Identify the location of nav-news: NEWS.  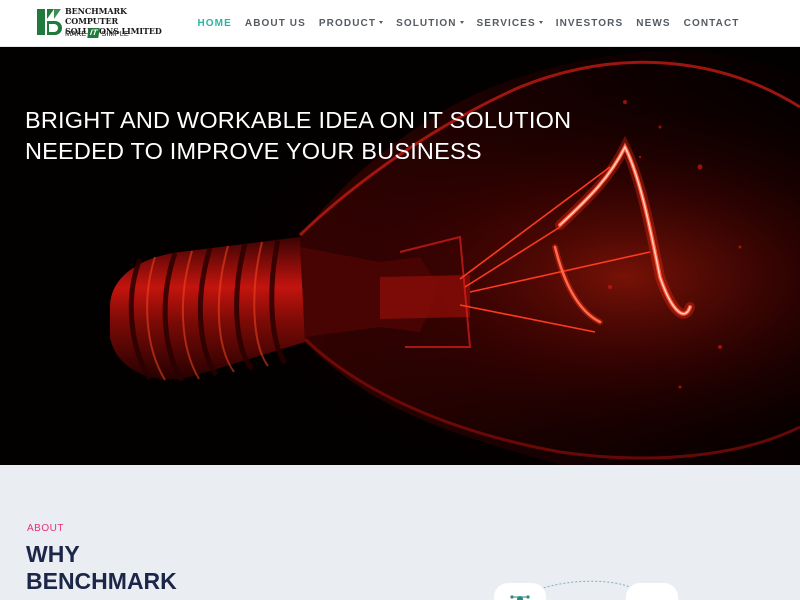
(653, 23).